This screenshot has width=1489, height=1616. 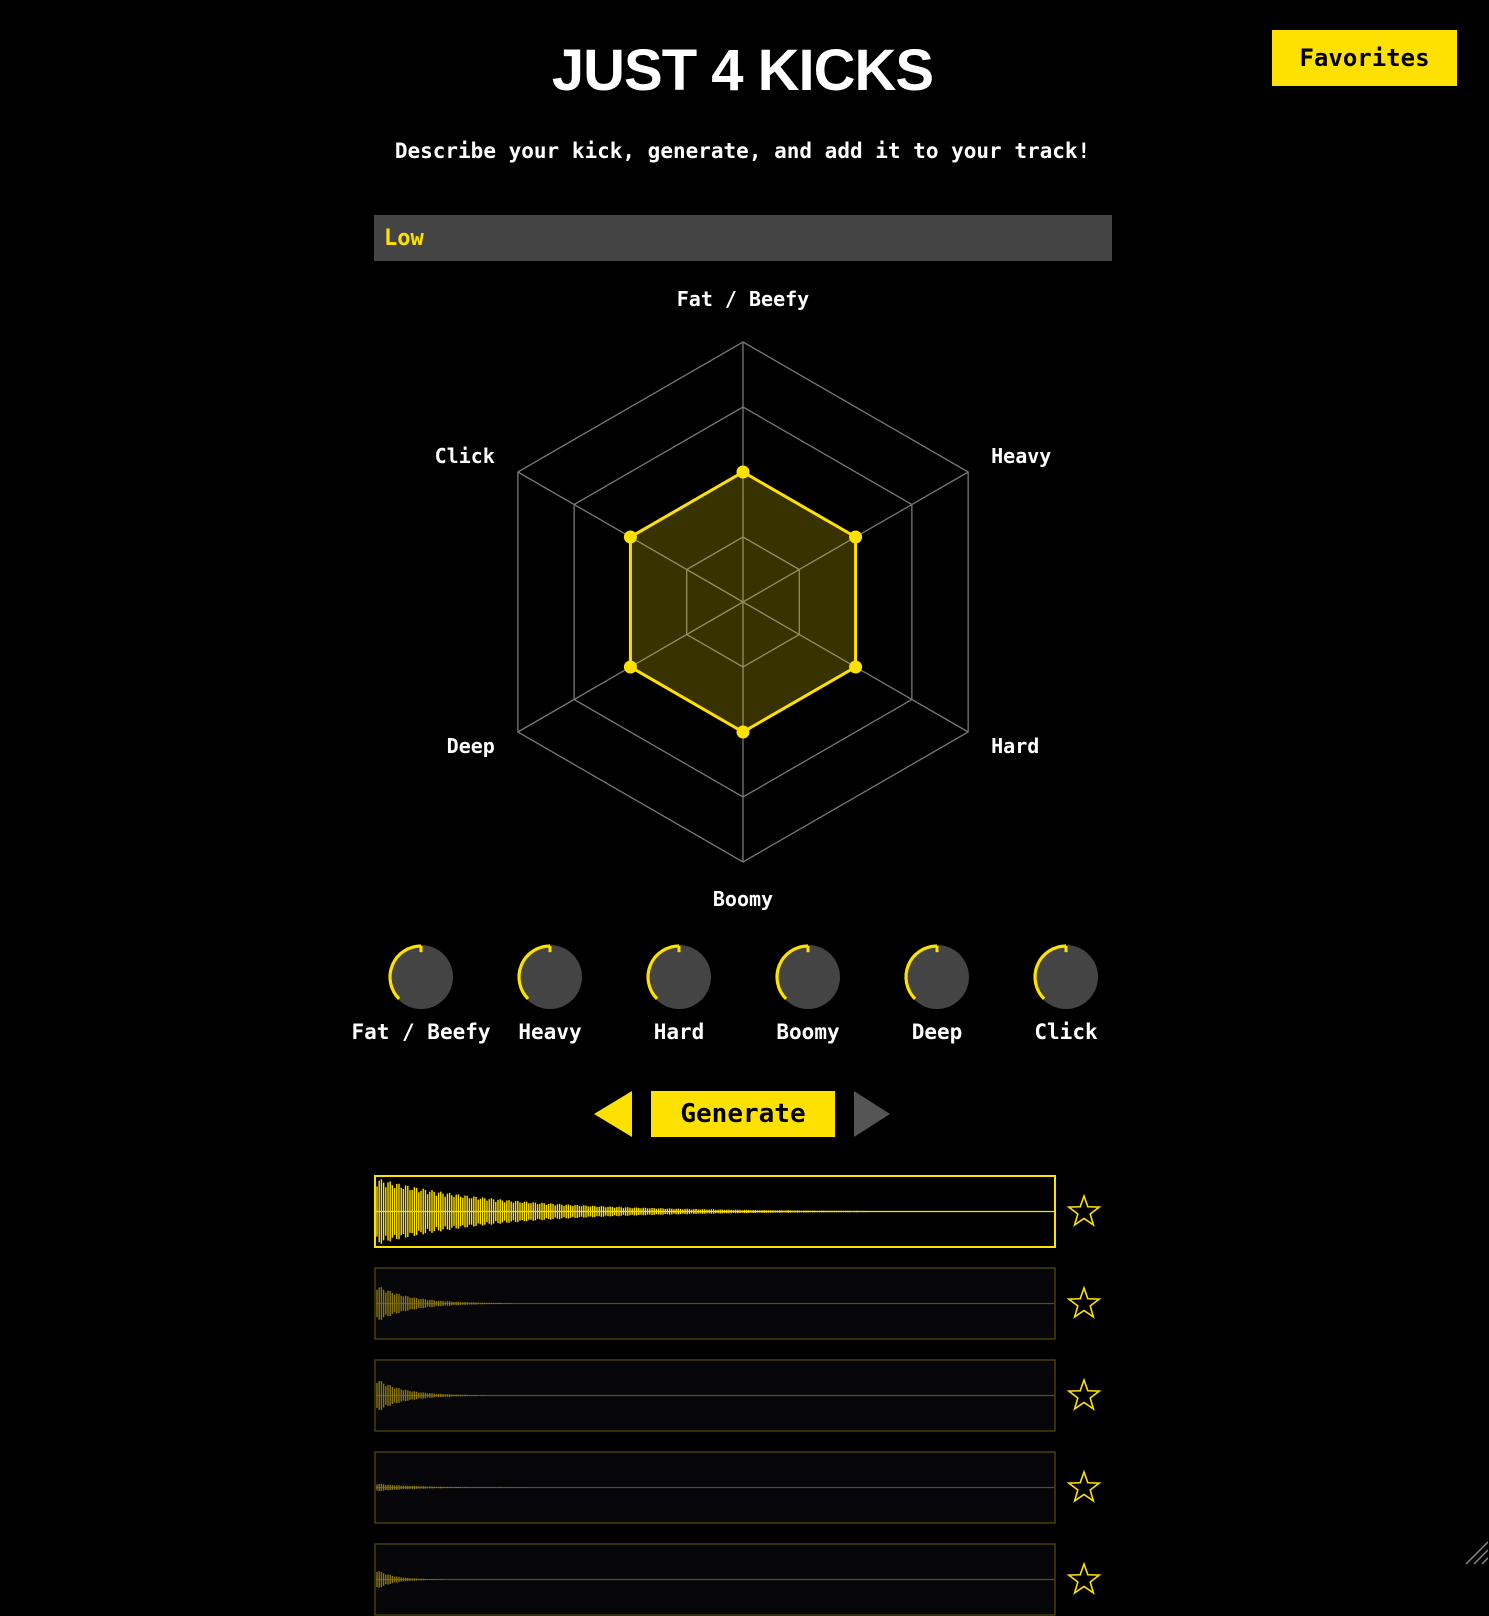 I want to click on knob-deep, so click(x=937, y=977).